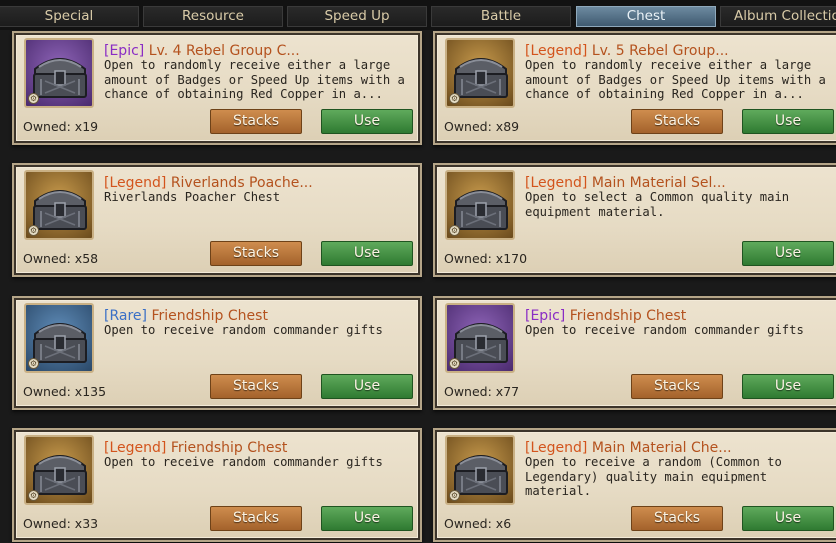 Image resolution: width=836 pixels, height=543 pixels. I want to click on item-description: Riverlands Poacher Chest, so click(192, 197).